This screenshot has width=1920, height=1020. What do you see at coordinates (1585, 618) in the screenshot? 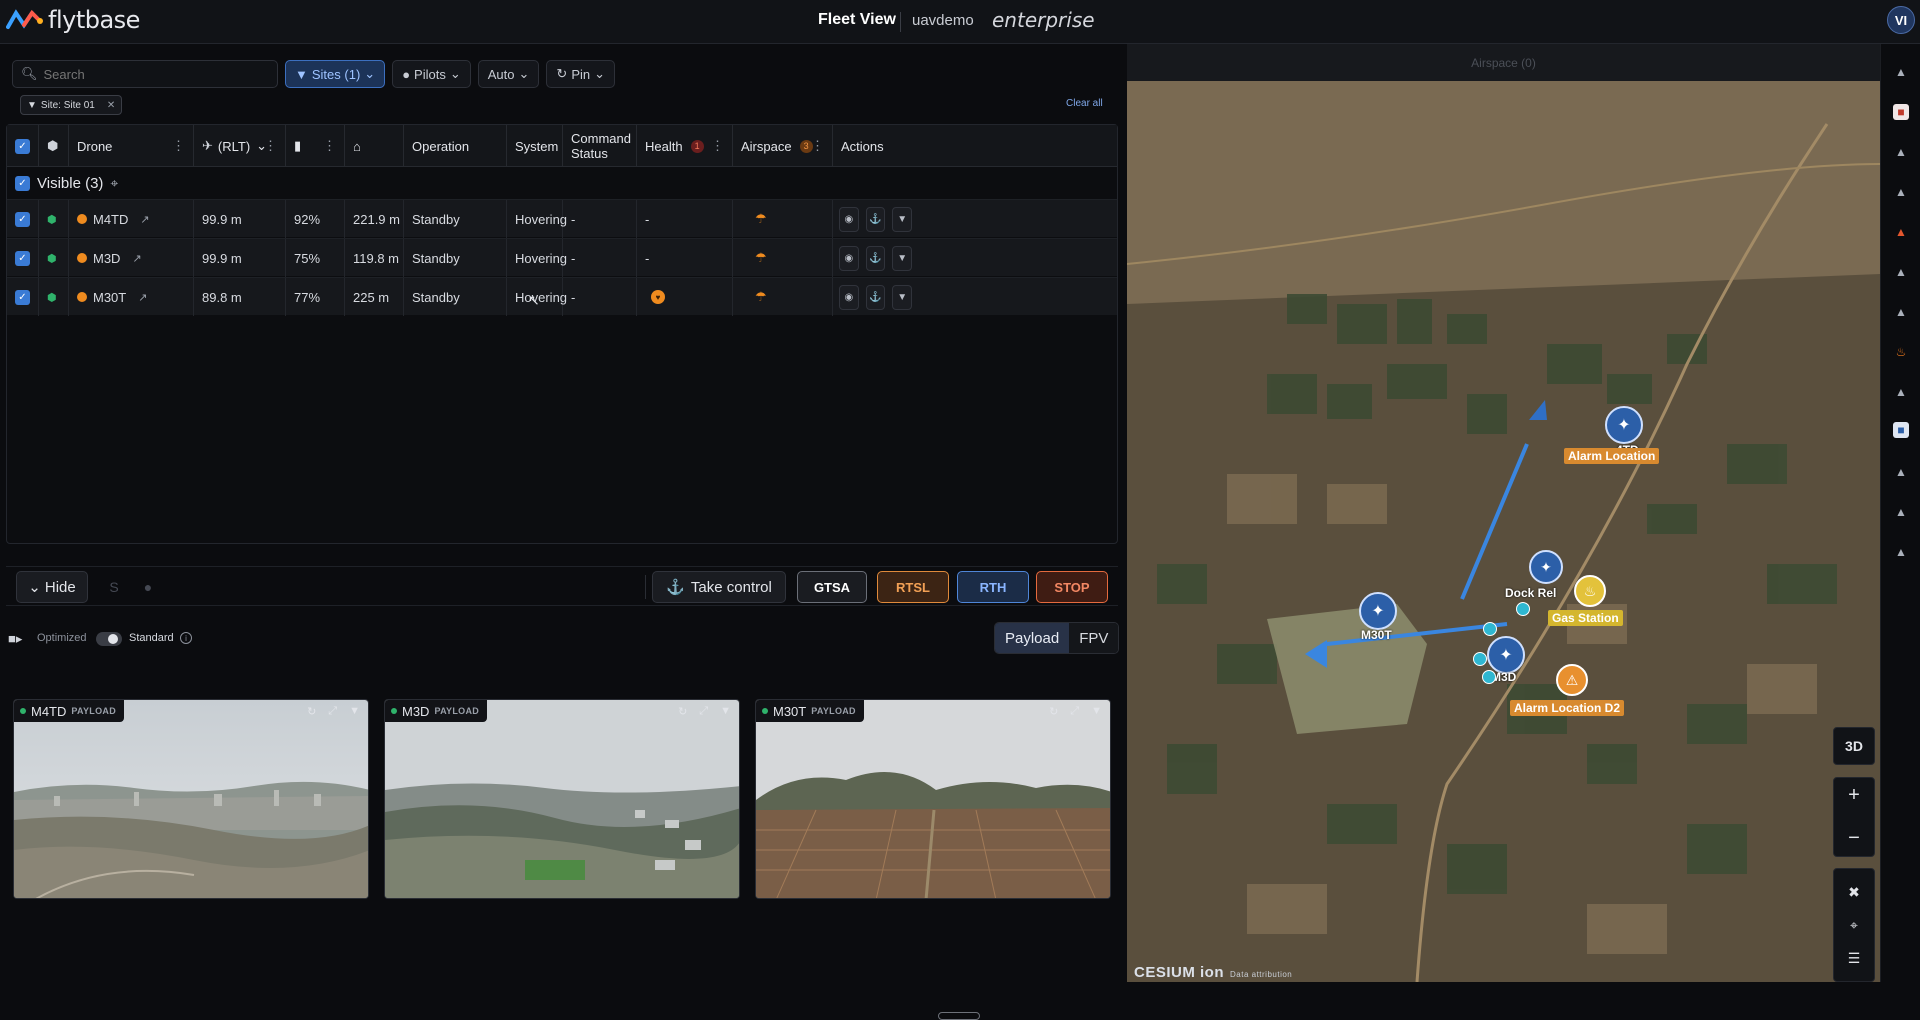
I see `gas-station-label: Gas Station` at bounding box center [1585, 618].